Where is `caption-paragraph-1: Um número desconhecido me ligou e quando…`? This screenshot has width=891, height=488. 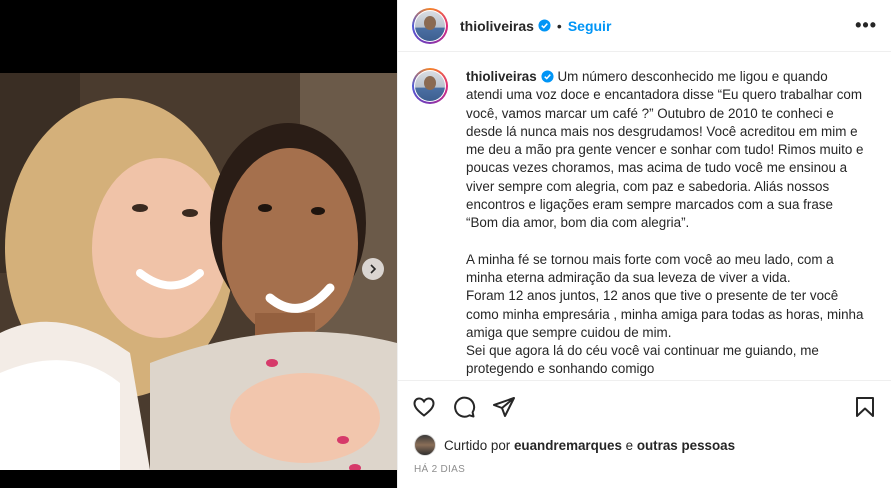 caption-paragraph-1: Um número desconhecido me ligou e quando… is located at coordinates (667, 150).